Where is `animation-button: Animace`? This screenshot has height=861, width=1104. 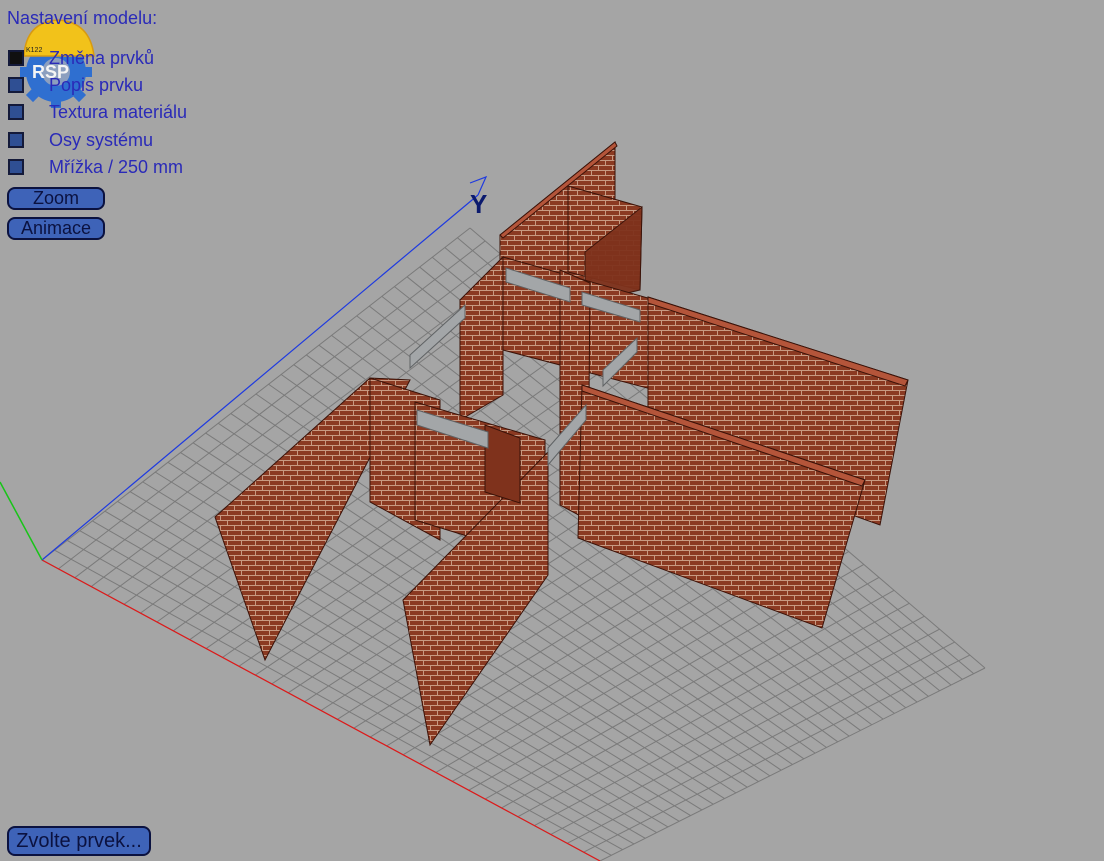 animation-button: Animace is located at coordinates (56, 228).